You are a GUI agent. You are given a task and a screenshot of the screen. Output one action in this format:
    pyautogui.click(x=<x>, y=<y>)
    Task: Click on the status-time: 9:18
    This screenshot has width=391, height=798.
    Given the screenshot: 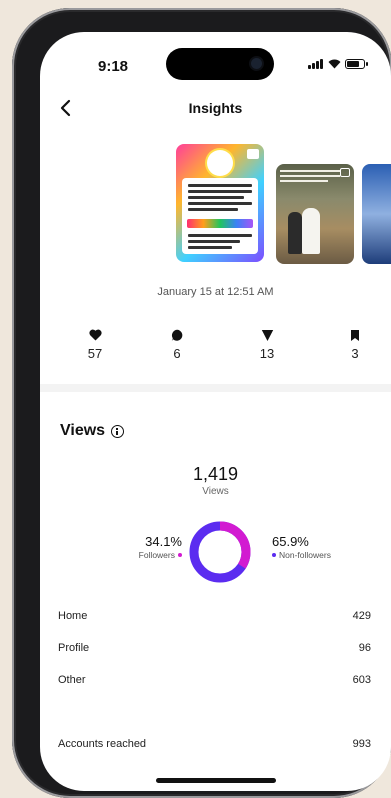 What is the action you would take?
    pyautogui.click(x=113, y=66)
    